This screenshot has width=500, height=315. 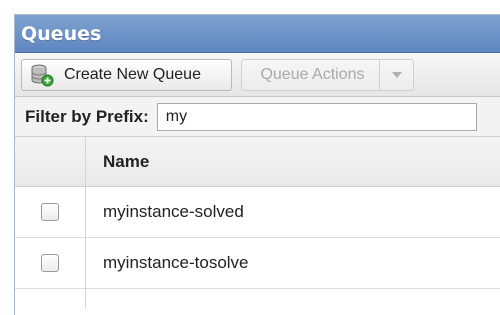 I want to click on toolbar: Create New Queue Queue Actions, so click(x=257, y=75).